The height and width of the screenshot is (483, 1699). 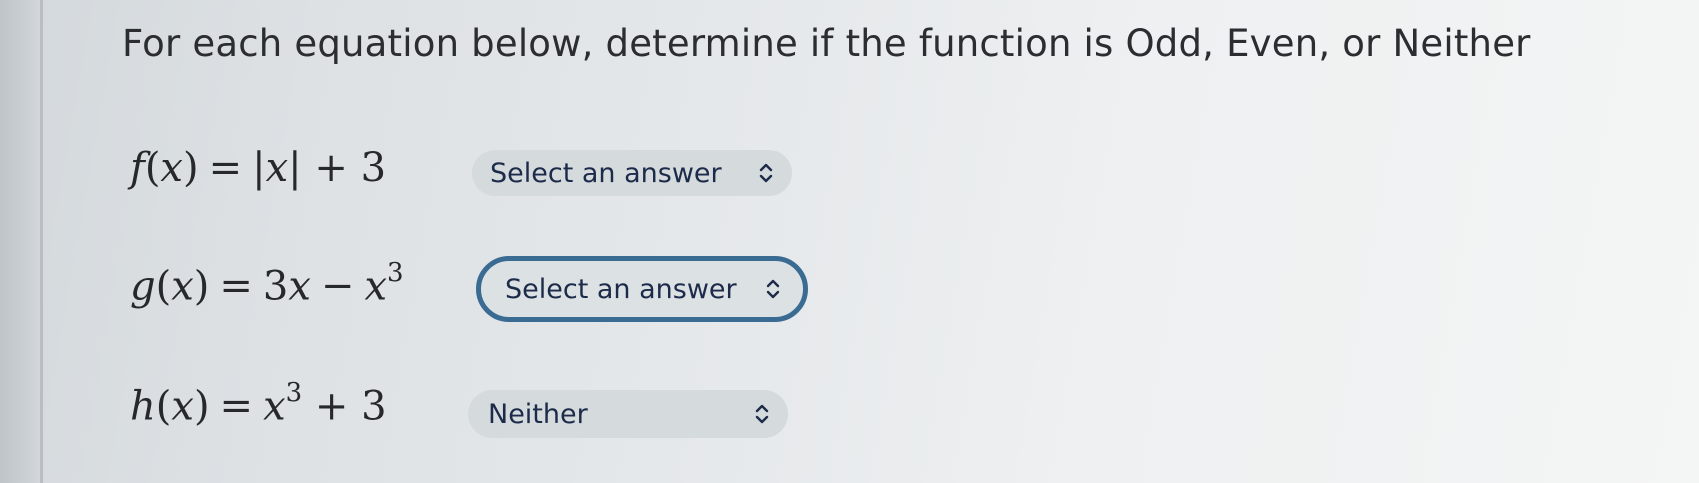 What do you see at coordinates (258, 404) in the screenshot?
I see `equation-h: h(x) = x3 + 3` at bounding box center [258, 404].